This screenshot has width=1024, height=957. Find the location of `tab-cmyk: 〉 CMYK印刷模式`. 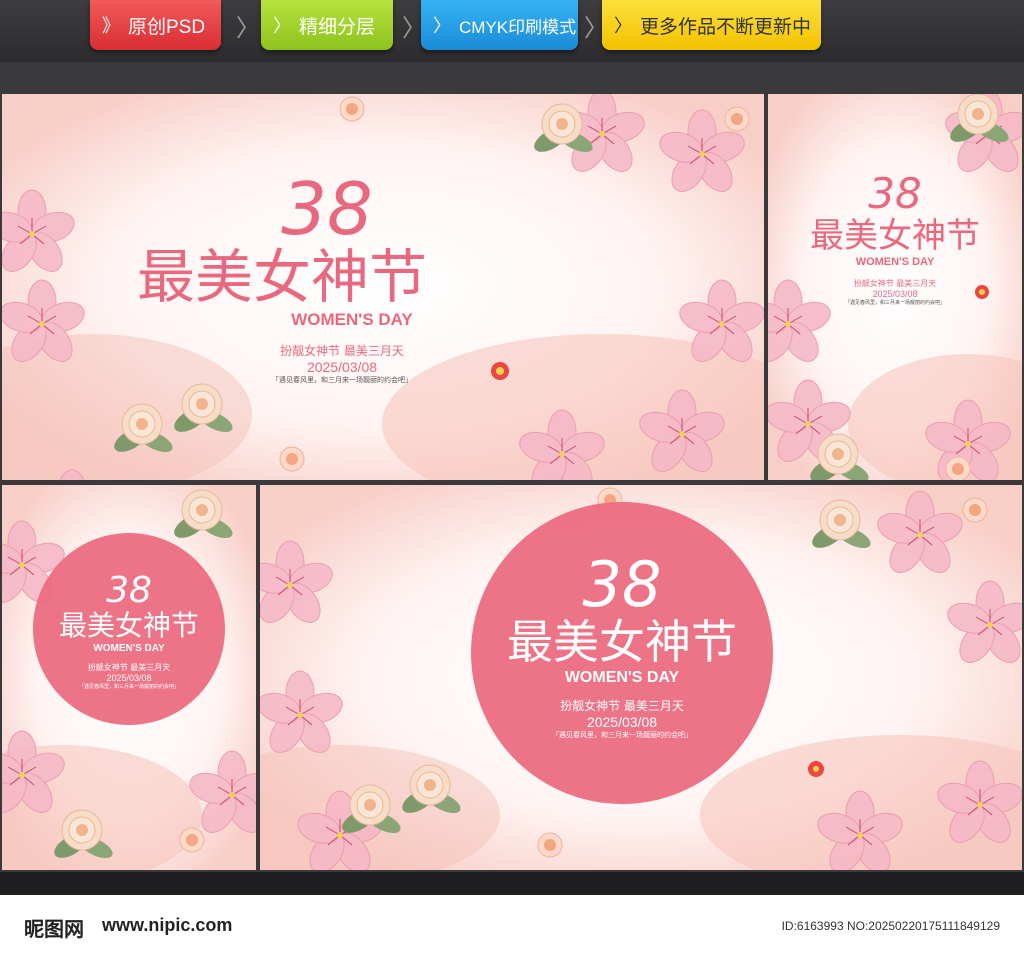

tab-cmyk: 〉 CMYK印刷模式 is located at coordinates (499, 25).